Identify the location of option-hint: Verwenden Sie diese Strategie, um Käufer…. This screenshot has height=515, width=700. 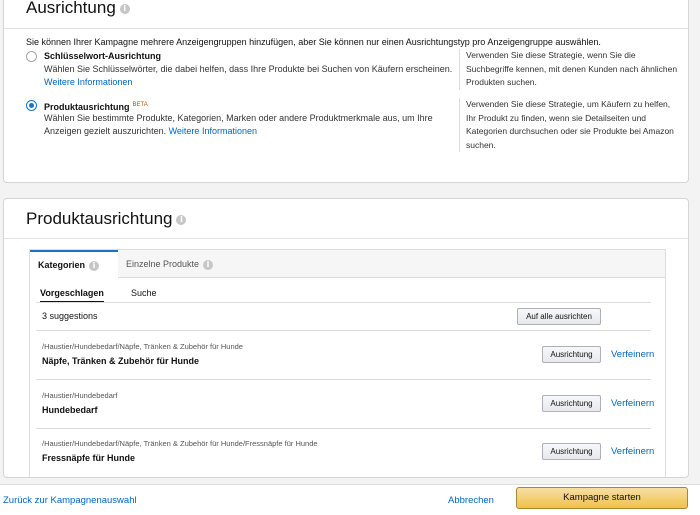
(569, 125).